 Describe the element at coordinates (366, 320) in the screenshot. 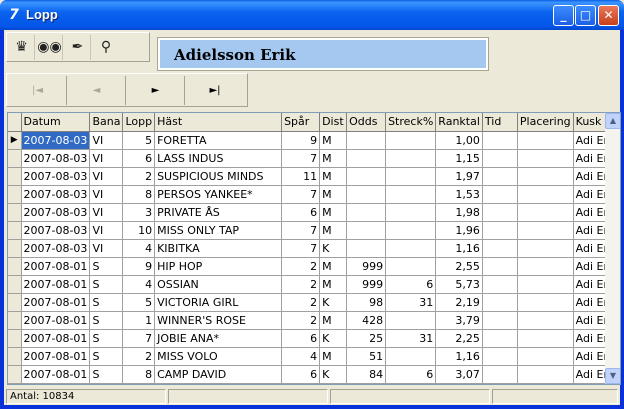

I see `table-cell: 428` at that location.